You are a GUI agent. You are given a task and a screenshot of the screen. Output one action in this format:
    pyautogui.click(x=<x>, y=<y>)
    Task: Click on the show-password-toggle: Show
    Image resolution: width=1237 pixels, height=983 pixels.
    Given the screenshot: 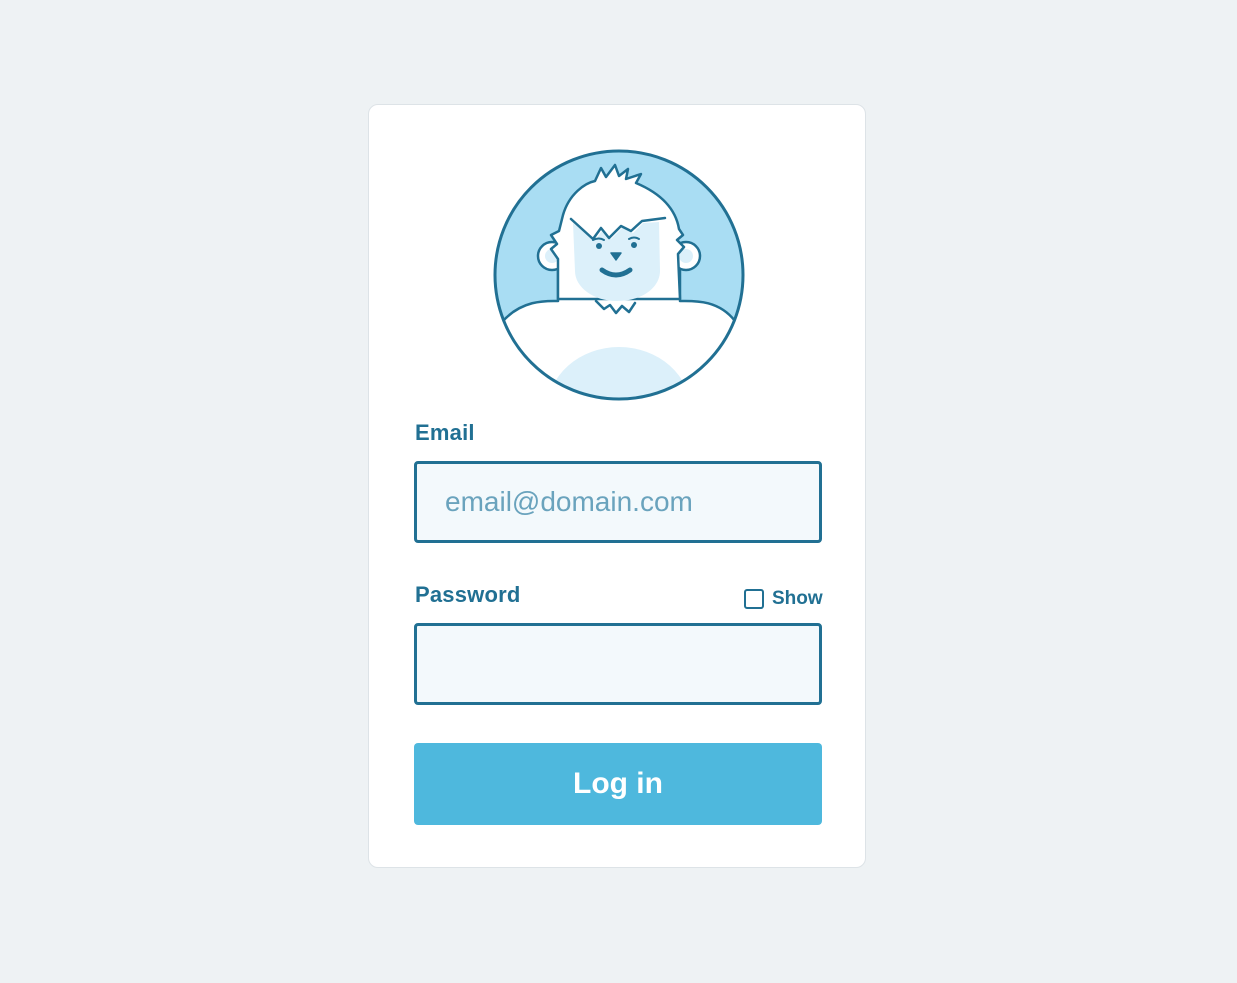 What is the action you would take?
    pyautogui.click(x=783, y=599)
    